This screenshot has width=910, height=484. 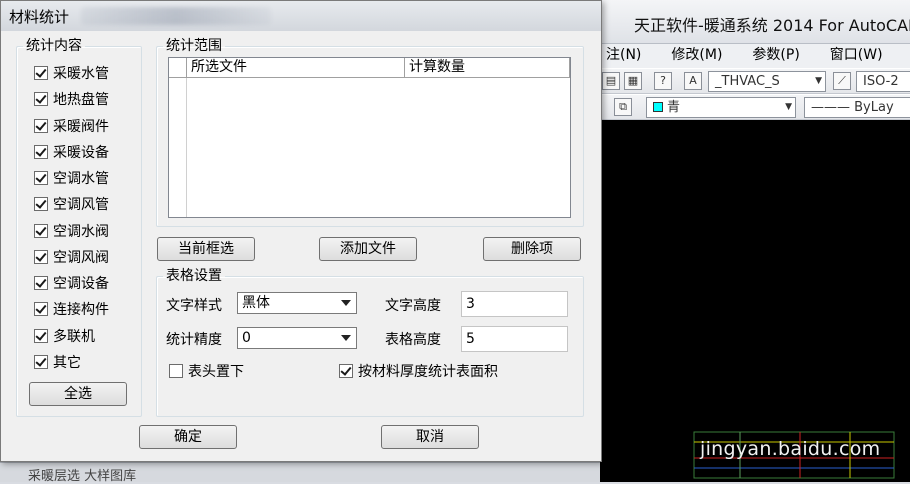 What do you see at coordinates (856, 56) in the screenshot?
I see `menu-window: 窗口(W)` at bounding box center [856, 56].